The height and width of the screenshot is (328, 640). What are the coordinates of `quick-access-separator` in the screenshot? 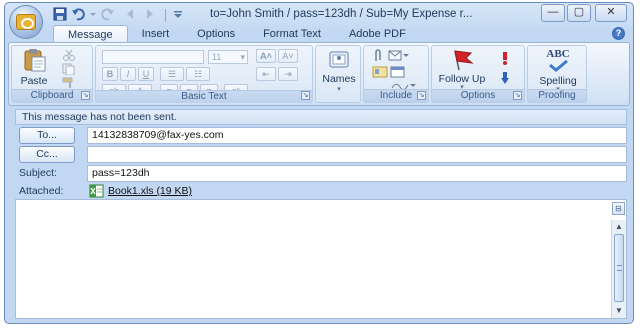 It's located at (165, 15).